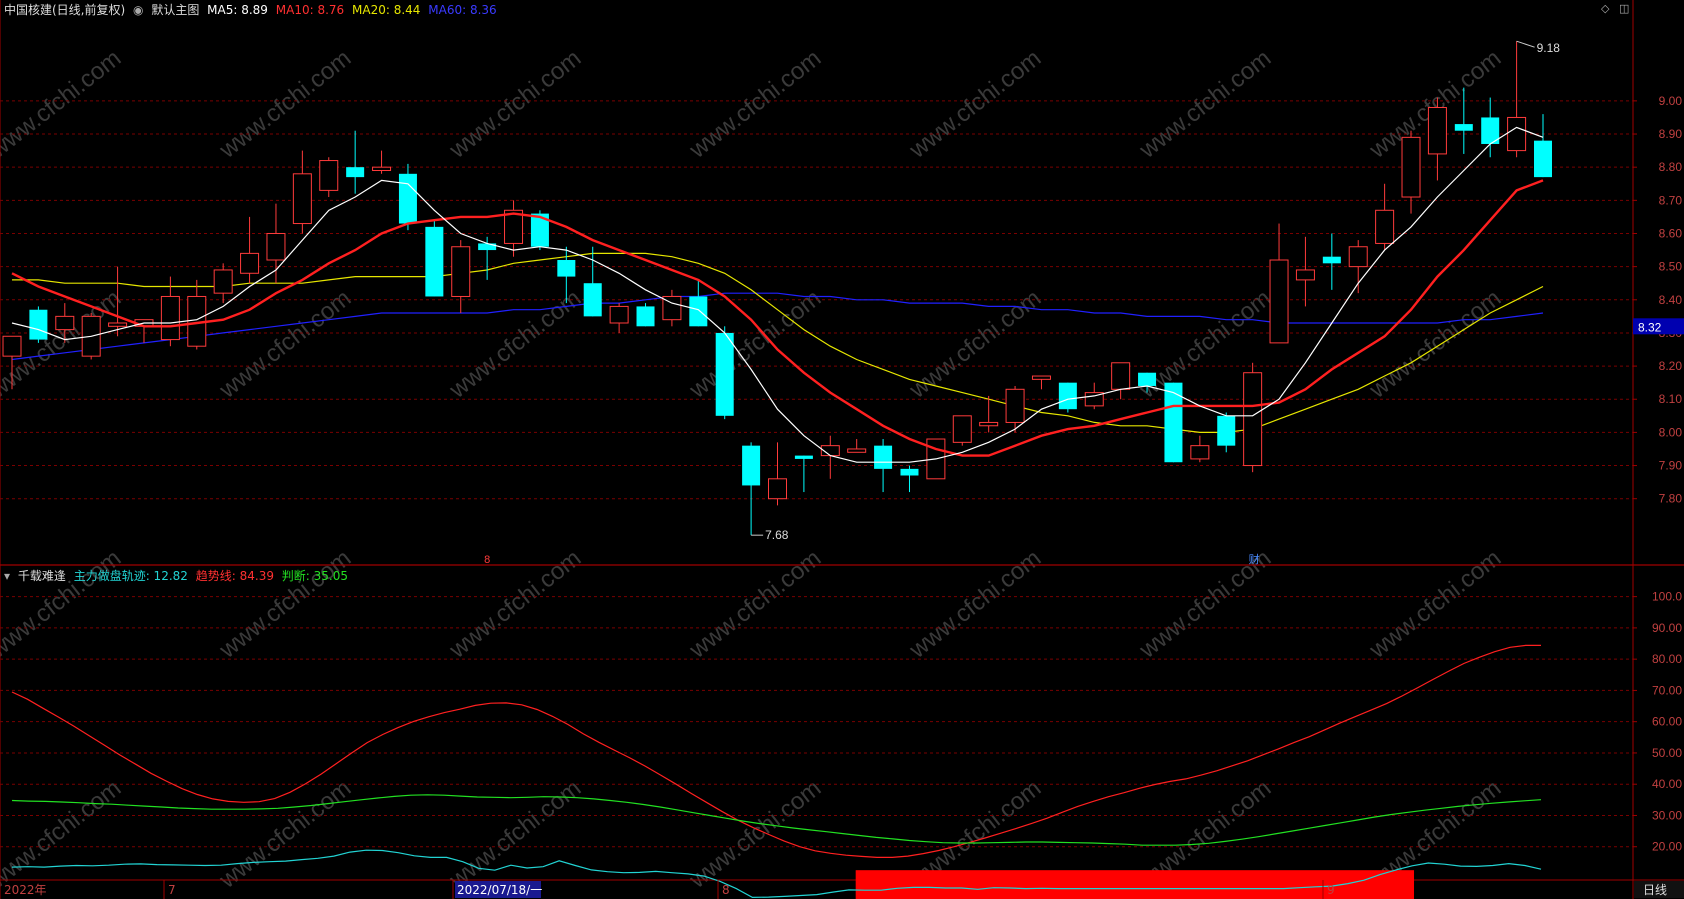 The height and width of the screenshot is (899, 1684). What do you see at coordinates (1671, 233) in the screenshot?
I see `price-tick-label: 8.60` at bounding box center [1671, 233].